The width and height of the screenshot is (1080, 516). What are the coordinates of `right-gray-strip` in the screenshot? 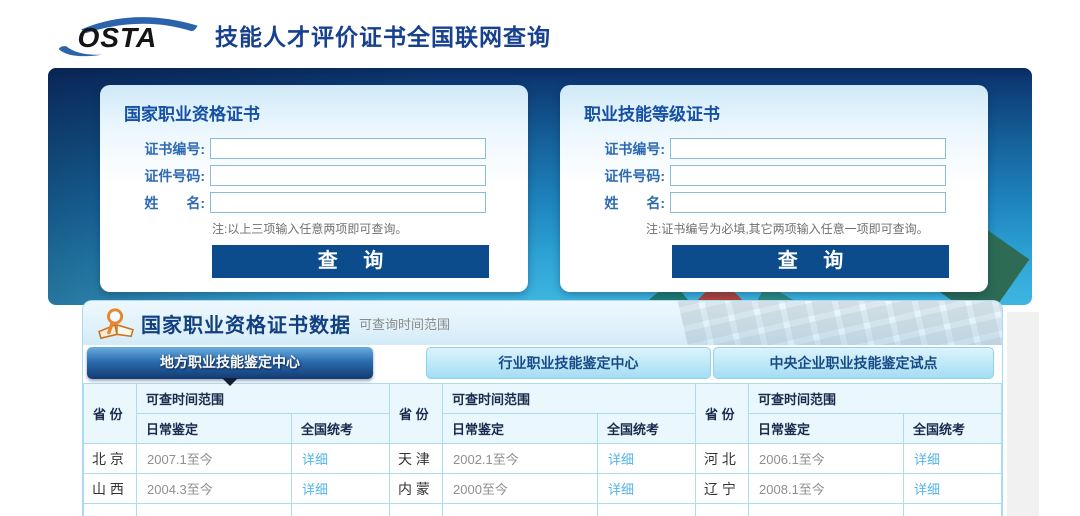 It's located at (1023, 414).